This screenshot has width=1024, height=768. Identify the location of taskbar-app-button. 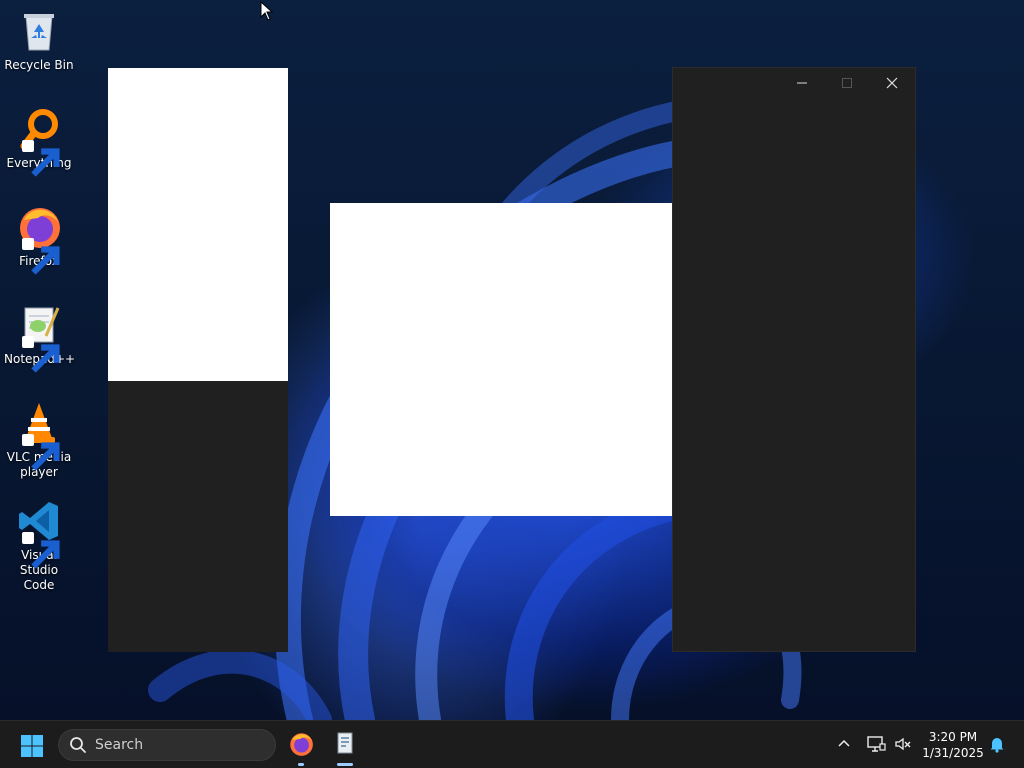
(345, 744).